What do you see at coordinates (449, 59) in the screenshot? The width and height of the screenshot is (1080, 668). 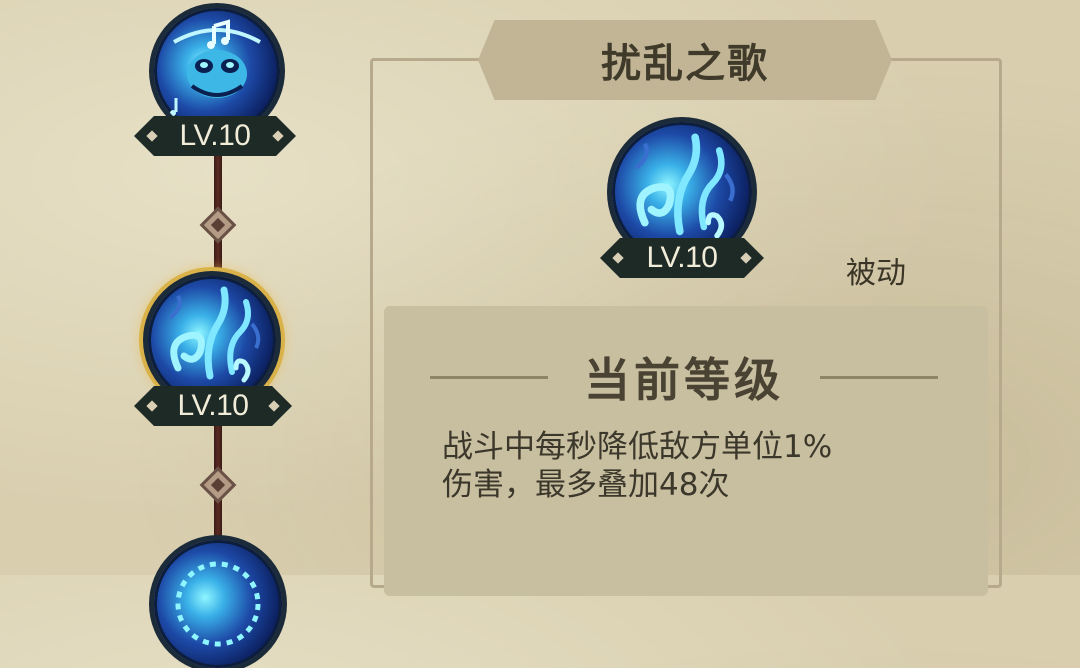 I see `ribbon-line-left` at bounding box center [449, 59].